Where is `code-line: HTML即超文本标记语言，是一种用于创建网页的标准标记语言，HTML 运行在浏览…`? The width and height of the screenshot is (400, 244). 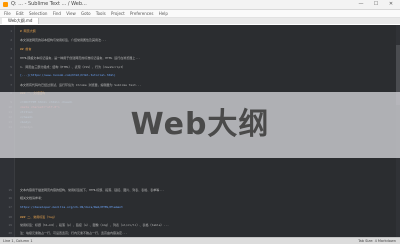 code-line: HTML即超文本标记语言，是一种用于创建网页的标准标记语言，HTML 运行在浏览… is located at coordinates (207, 58).